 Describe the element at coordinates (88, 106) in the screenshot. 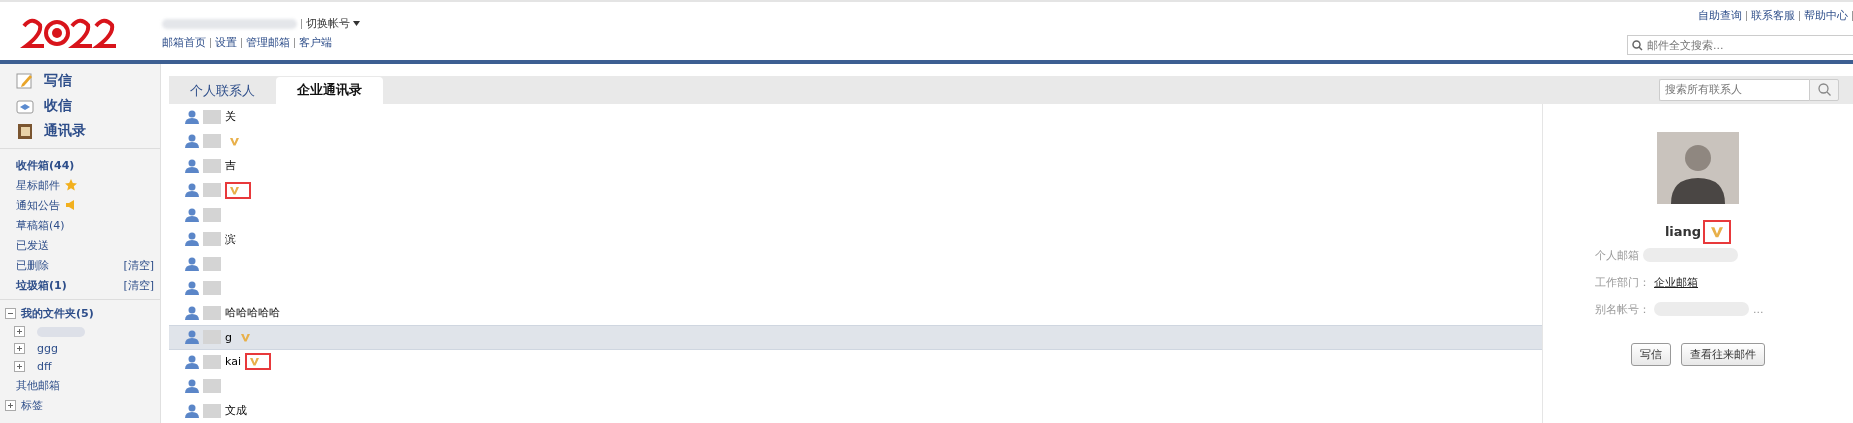

I see `sidebar-action: 收信` at that location.